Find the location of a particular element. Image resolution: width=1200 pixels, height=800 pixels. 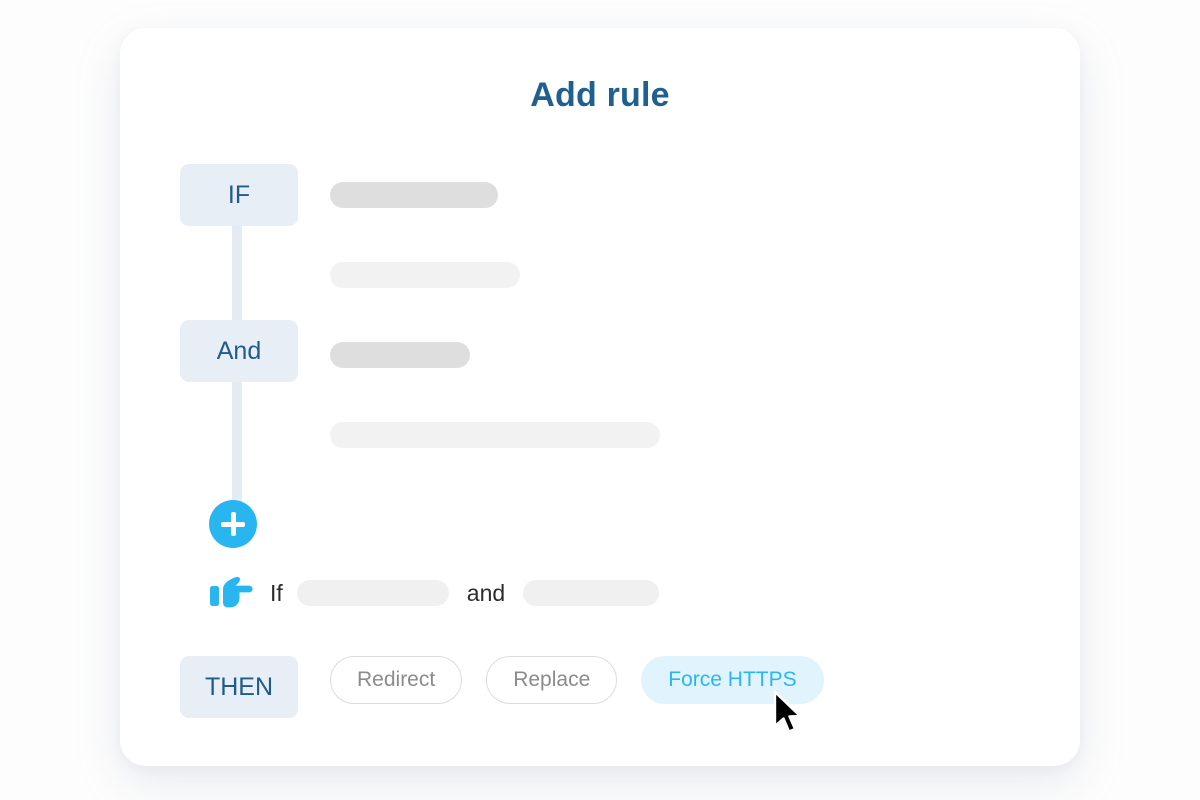

rule-summary-row: If and is located at coordinates (434, 593).